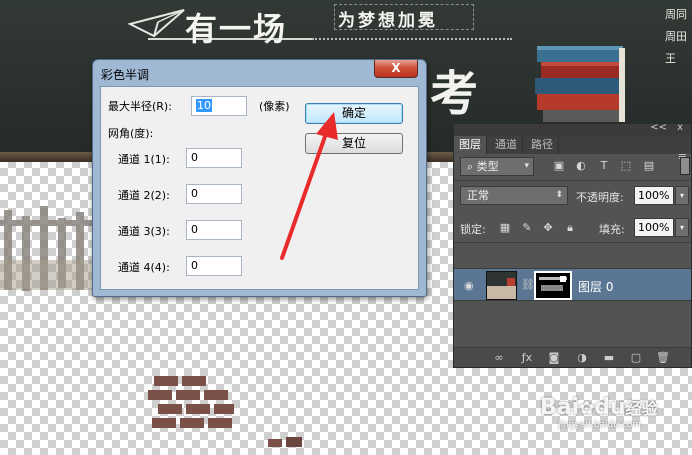 This screenshot has height=455, width=692. I want to click on filter-type-icon: T, so click(604, 166).